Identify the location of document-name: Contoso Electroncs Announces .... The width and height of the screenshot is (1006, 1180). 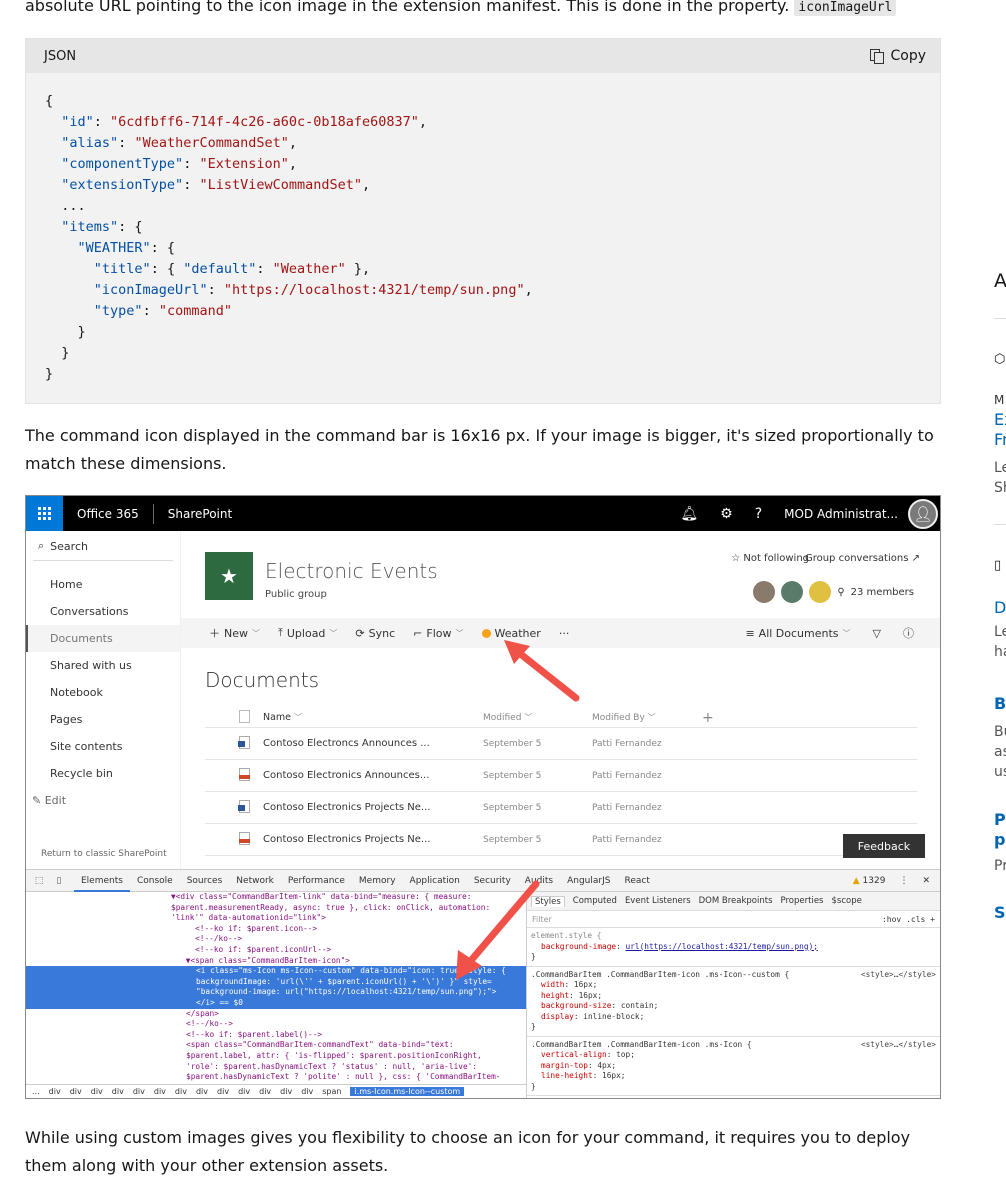
(373, 743).